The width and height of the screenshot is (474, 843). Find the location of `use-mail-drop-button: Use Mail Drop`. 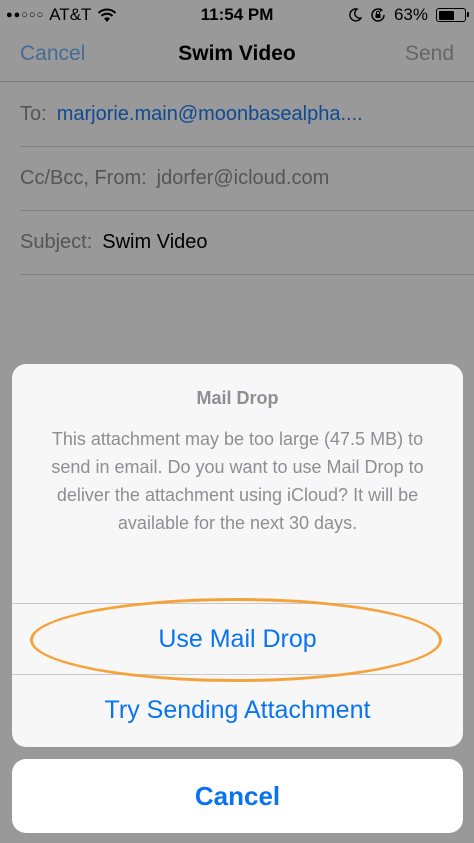

use-mail-drop-button: Use Mail Drop is located at coordinates (237, 639).